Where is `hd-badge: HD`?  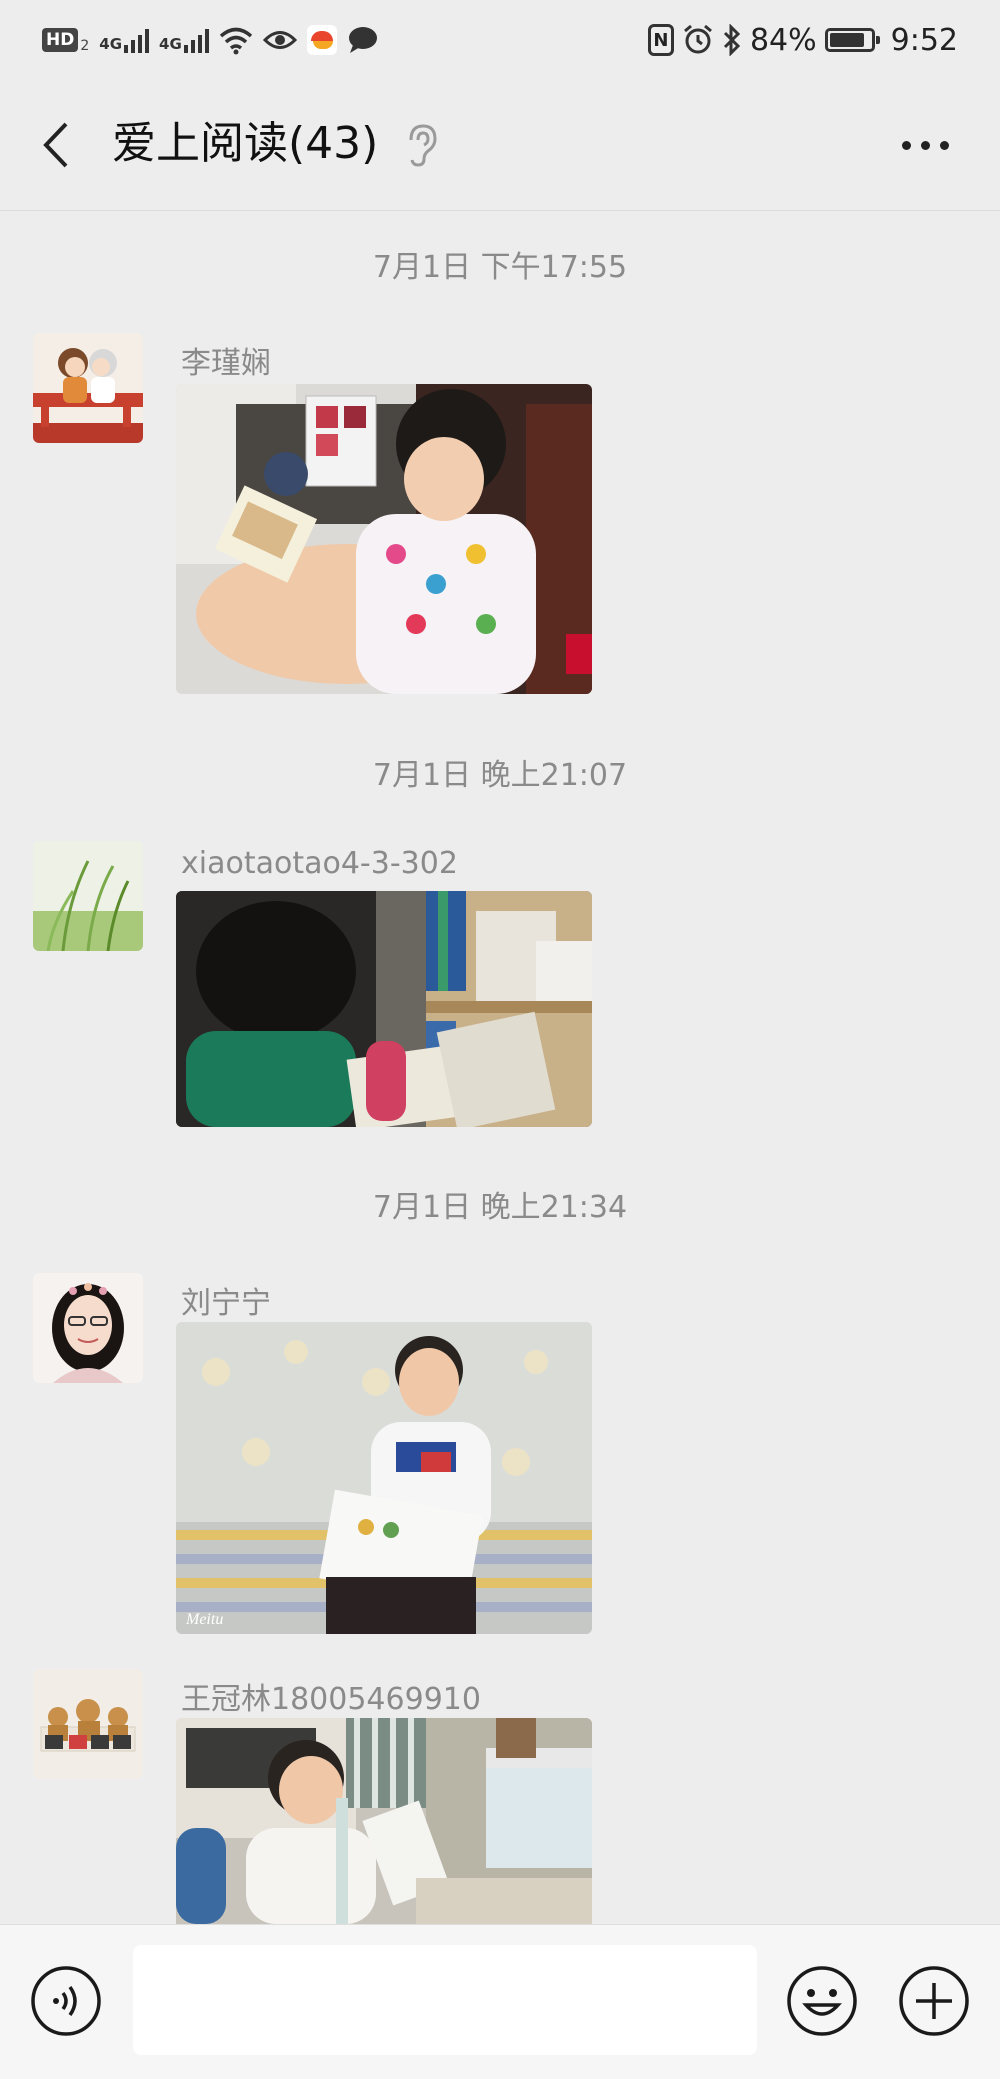
hd-badge: HD is located at coordinates (60, 40).